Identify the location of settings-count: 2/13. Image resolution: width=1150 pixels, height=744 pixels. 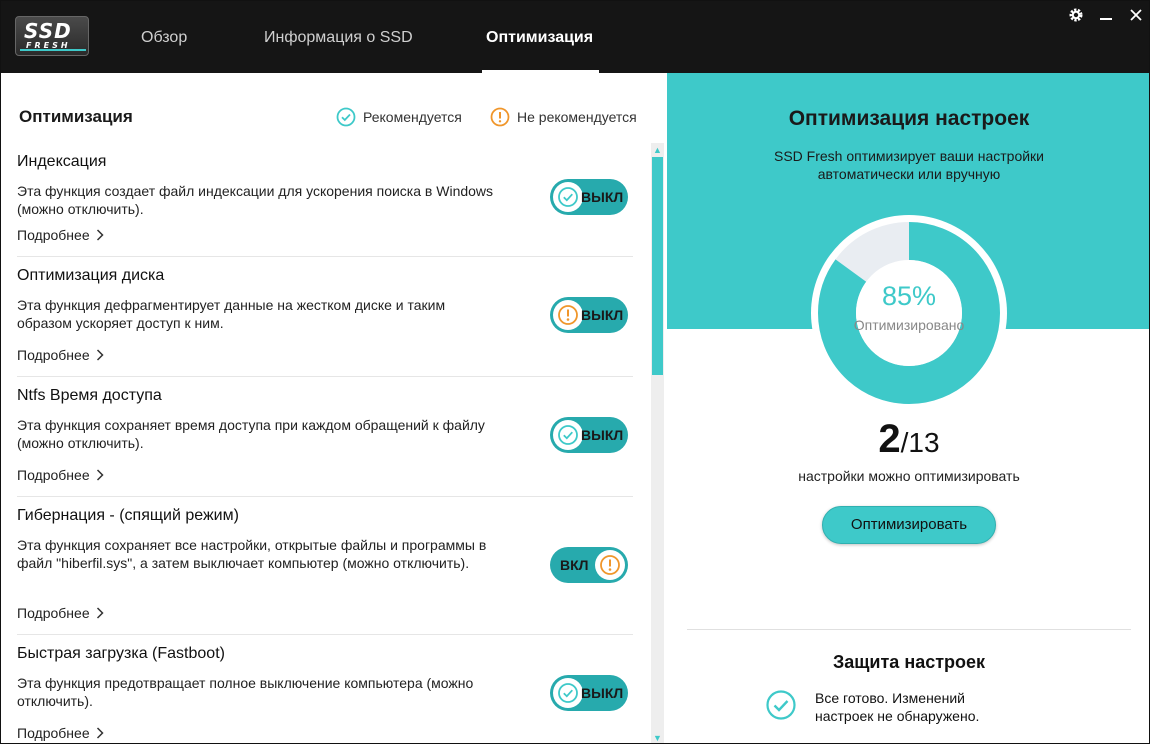
(908, 439).